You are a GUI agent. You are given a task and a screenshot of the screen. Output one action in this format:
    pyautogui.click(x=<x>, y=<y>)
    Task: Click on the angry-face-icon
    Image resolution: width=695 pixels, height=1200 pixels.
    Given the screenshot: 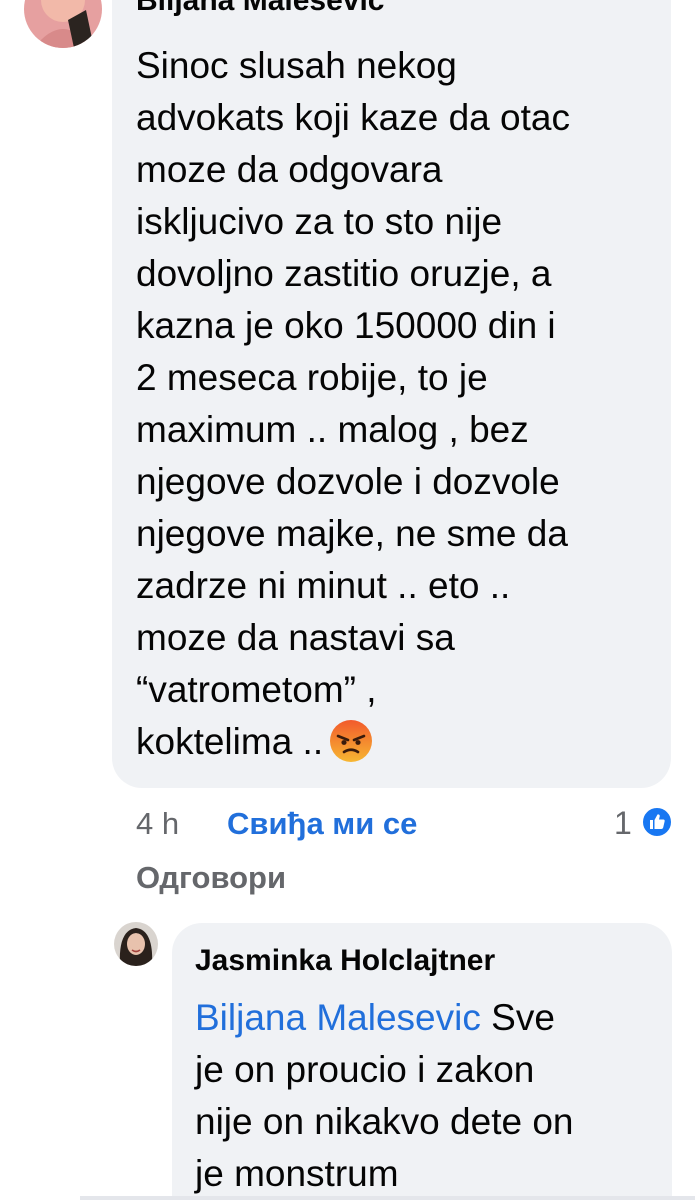 What is the action you would take?
    pyautogui.click(x=351, y=741)
    